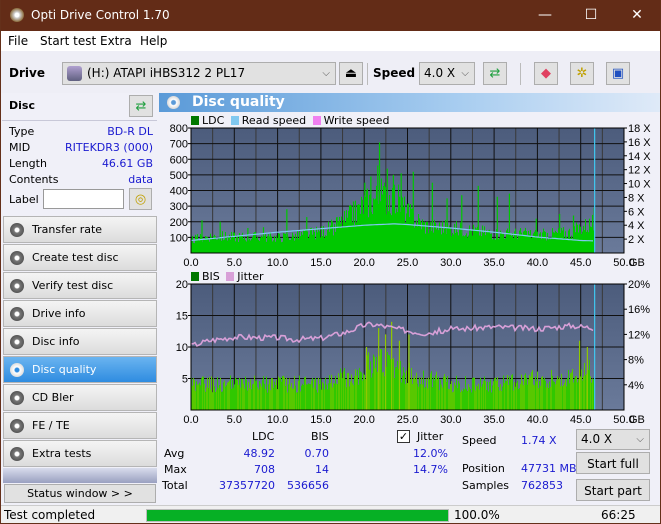  I want to click on progress-text: 100.0%, so click(477, 515).